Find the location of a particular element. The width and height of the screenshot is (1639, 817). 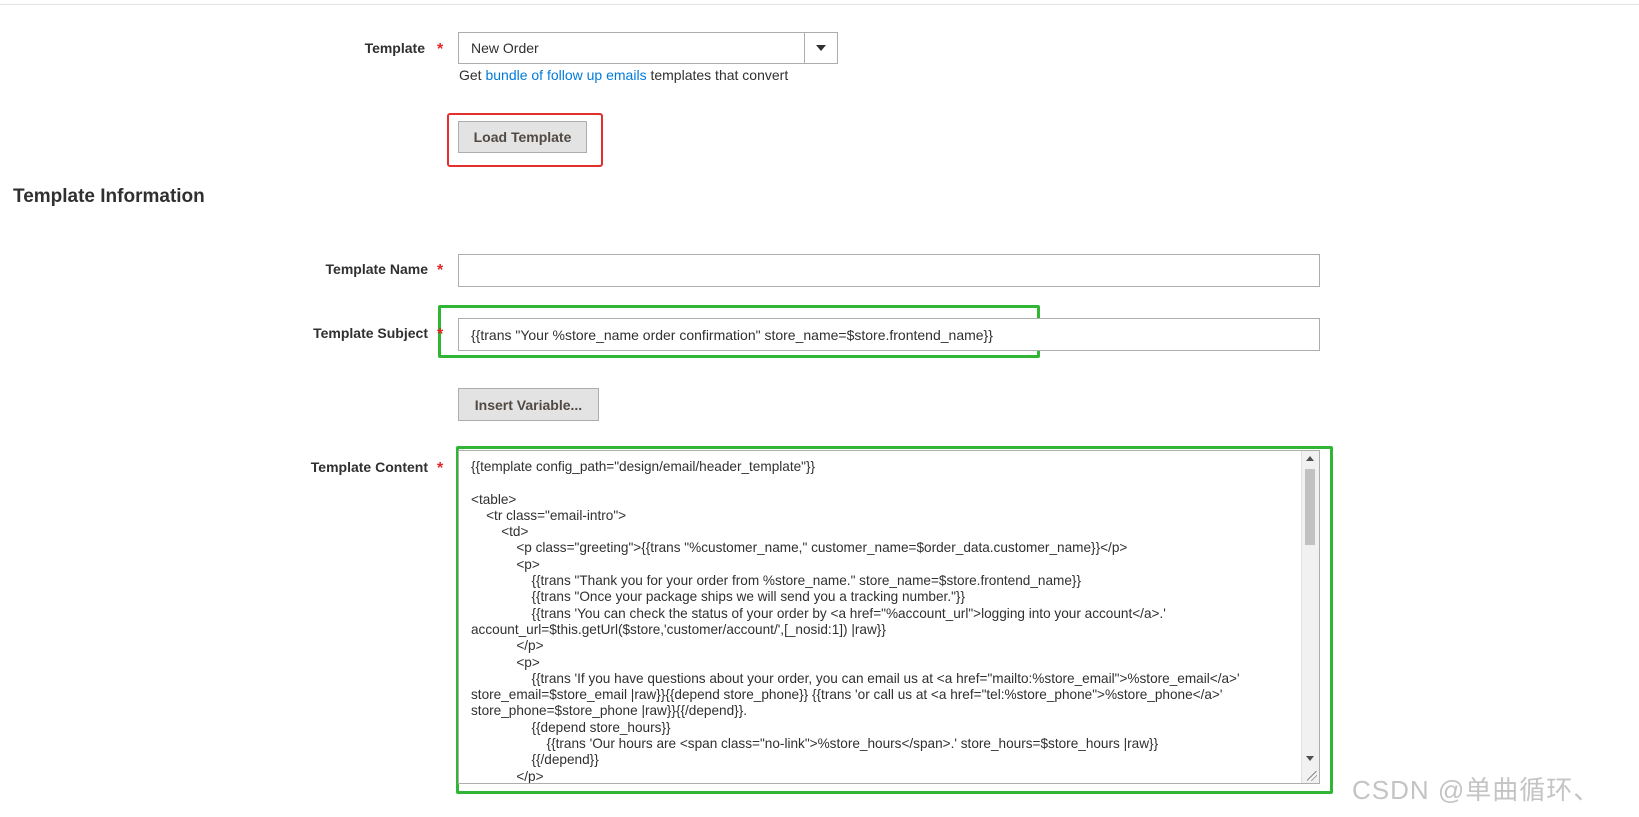

template-name-input is located at coordinates (889, 270).